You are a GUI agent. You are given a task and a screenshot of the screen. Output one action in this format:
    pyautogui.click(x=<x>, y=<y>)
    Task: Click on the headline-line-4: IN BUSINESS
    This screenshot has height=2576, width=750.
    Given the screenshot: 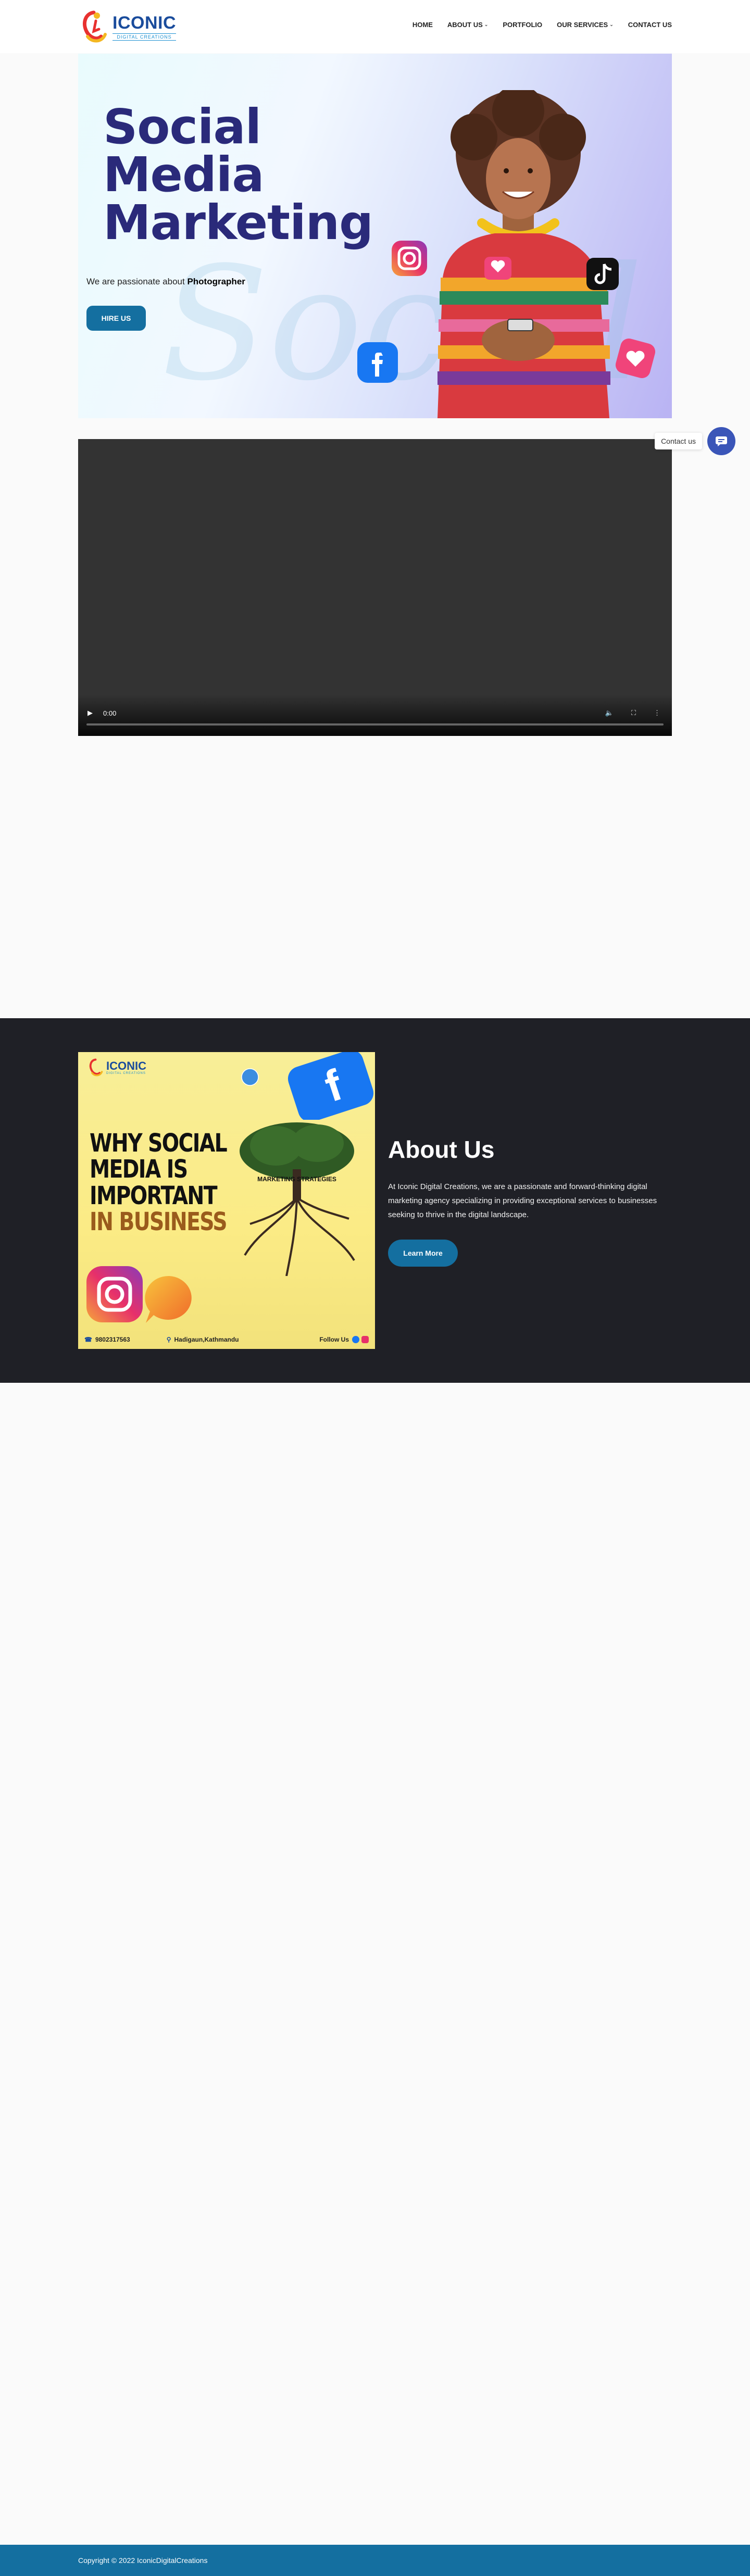 What is the action you would take?
    pyautogui.click(x=159, y=1222)
    